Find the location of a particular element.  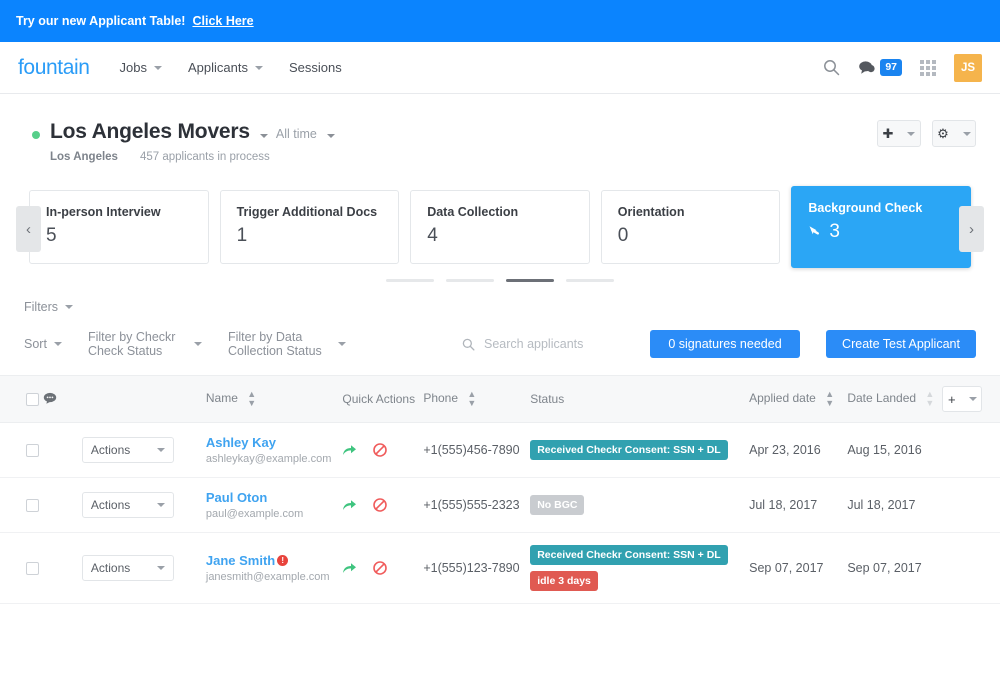

create-test-applicant-button: Create Test Applicant is located at coordinates (901, 344).